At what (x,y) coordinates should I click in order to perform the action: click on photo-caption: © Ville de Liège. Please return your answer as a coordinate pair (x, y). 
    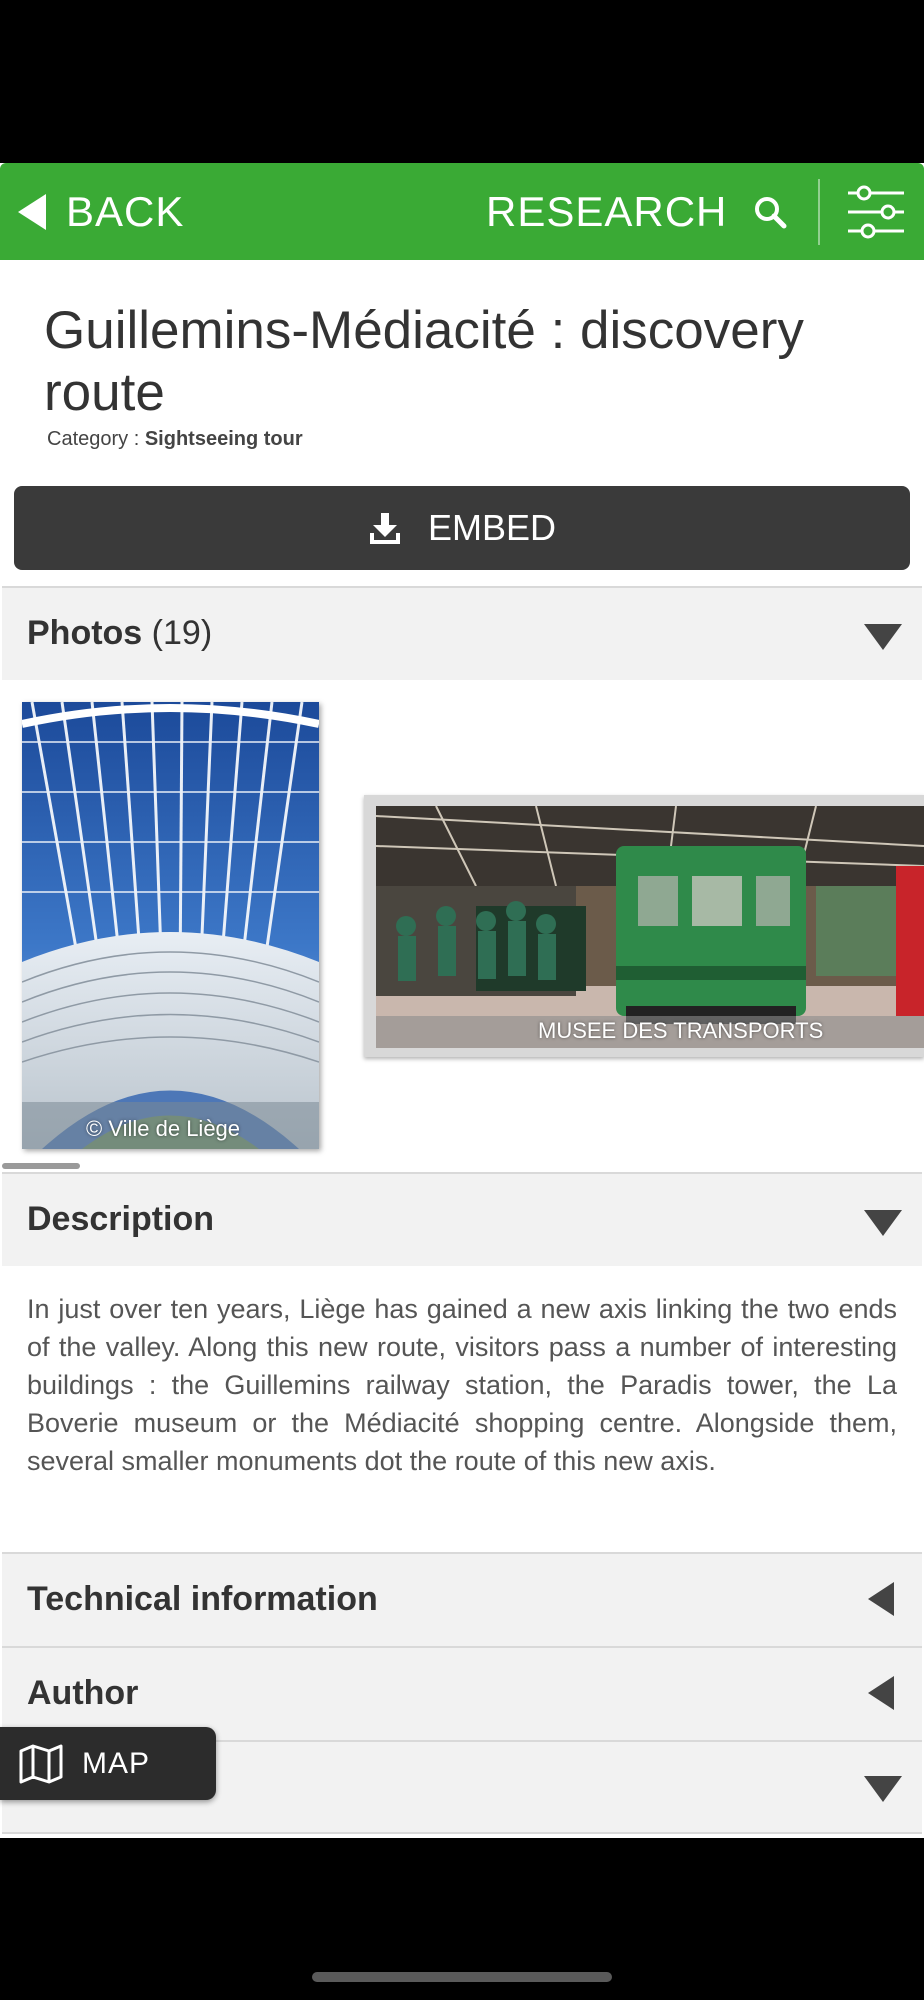
    Looking at the image, I should click on (163, 1128).